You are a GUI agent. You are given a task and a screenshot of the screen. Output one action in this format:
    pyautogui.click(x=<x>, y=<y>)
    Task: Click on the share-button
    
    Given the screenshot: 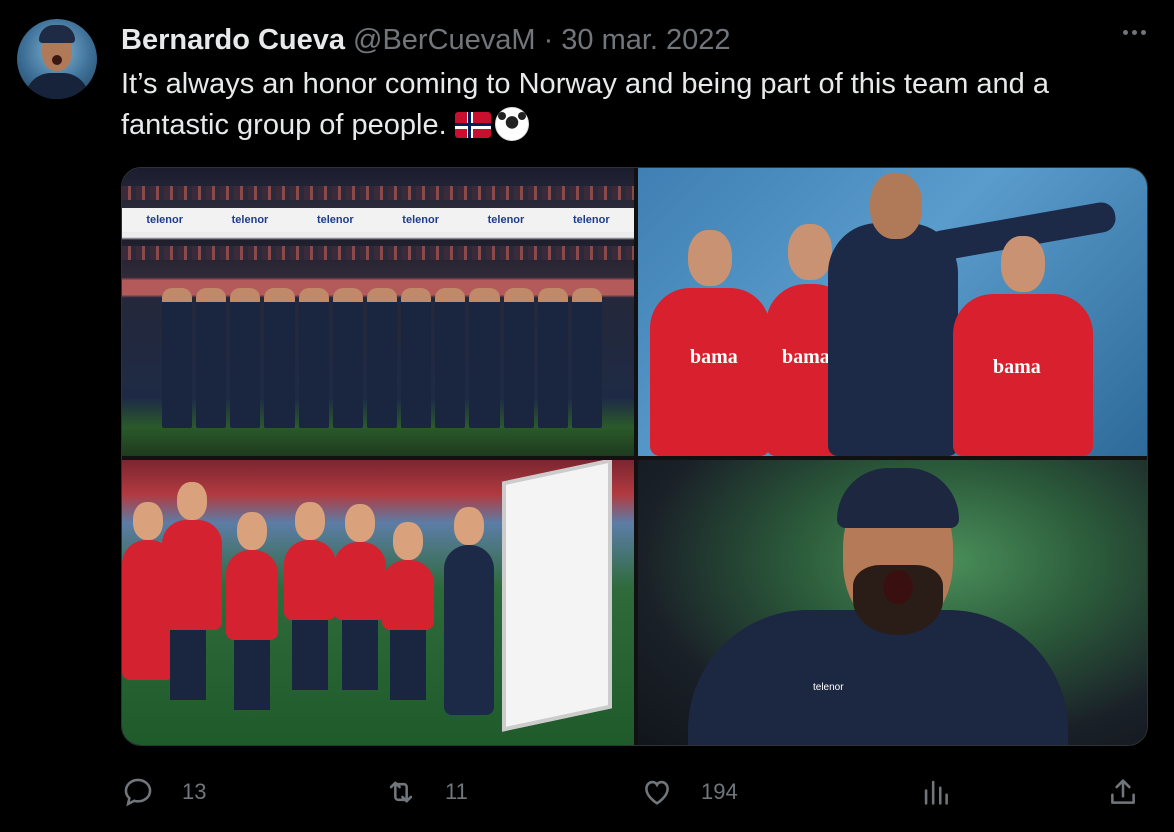 What is the action you would take?
    pyautogui.click(x=1123, y=792)
    